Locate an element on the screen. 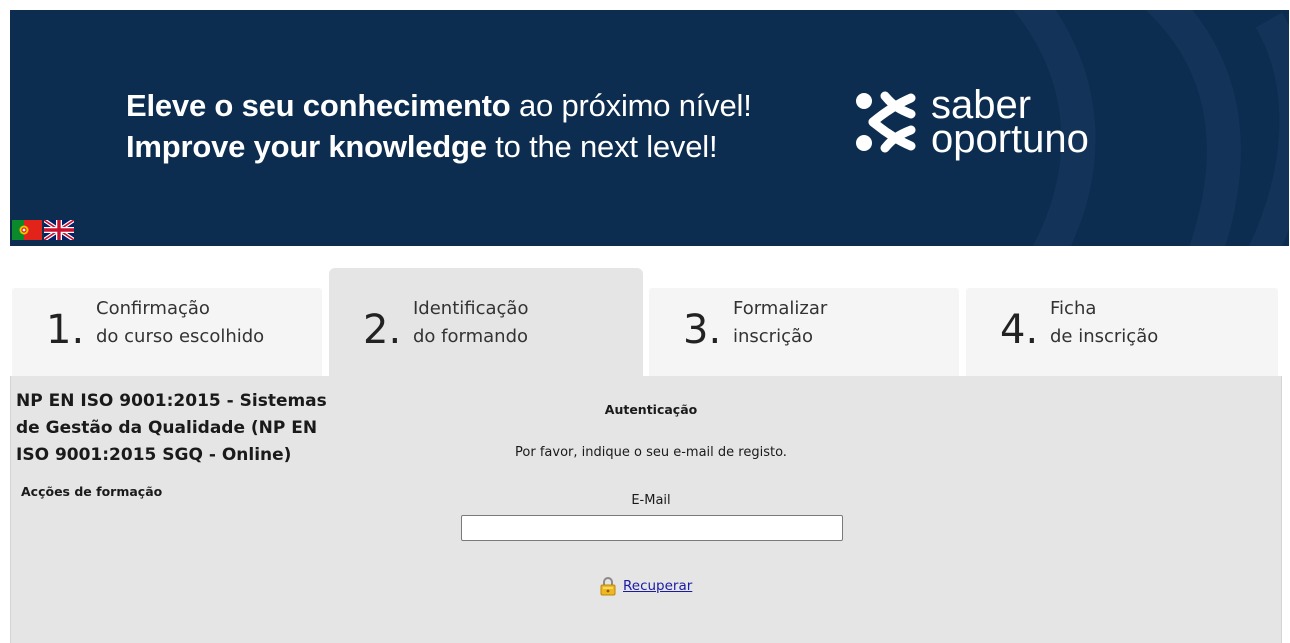 The image size is (1290, 643). tagline-en-bold: Improve your knowledge is located at coordinates (306, 146).